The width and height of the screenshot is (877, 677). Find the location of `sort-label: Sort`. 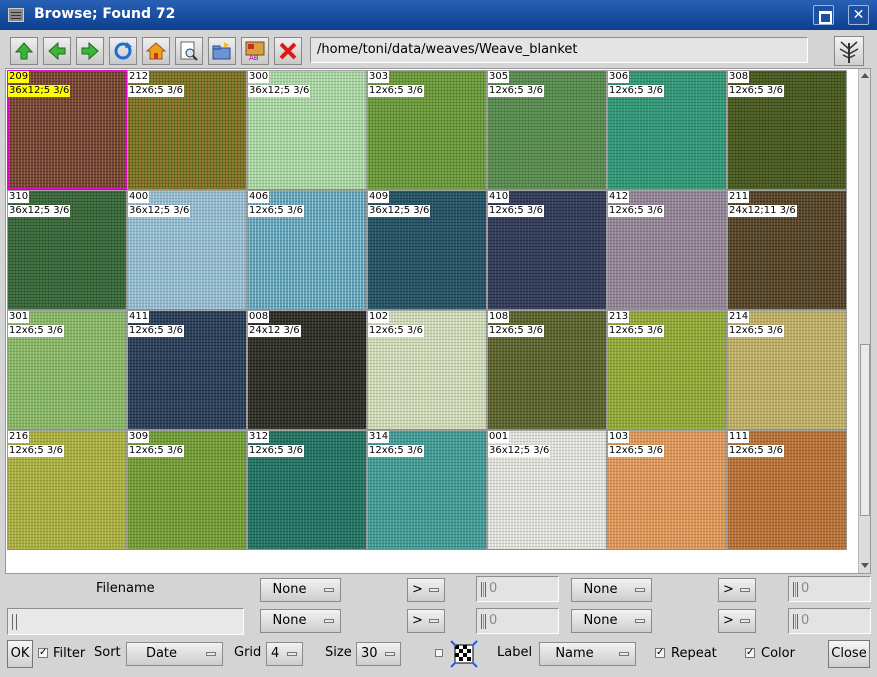

sort-label: Sort is located at coordinates (107, 652).